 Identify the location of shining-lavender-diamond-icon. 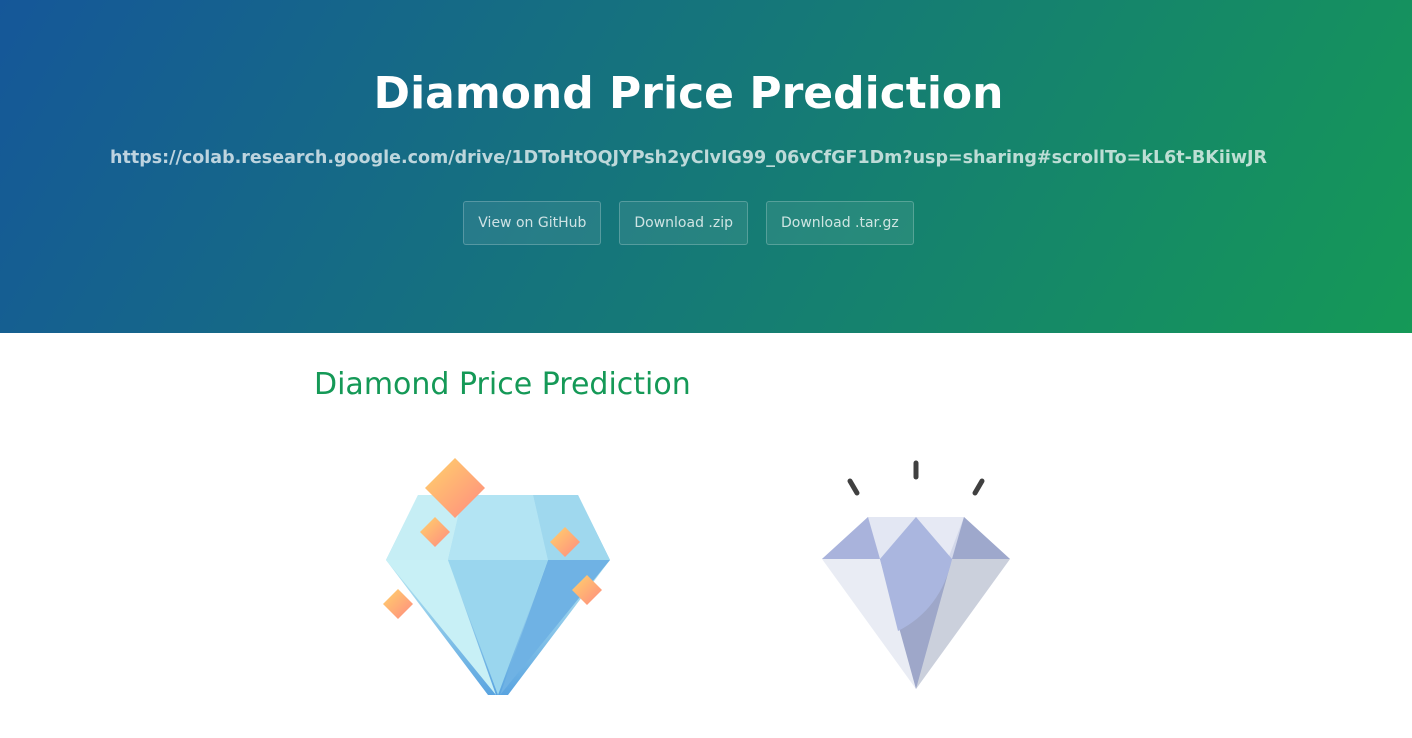
(916, 574).